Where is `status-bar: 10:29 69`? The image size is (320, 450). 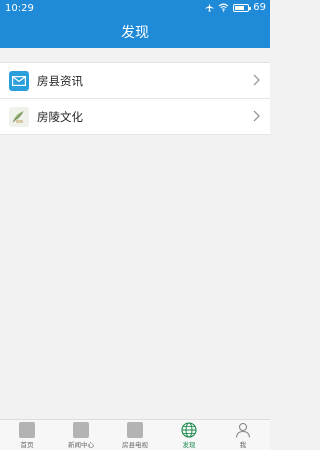
status-bar: 10:29 69 is located at coordinates (135, 9).